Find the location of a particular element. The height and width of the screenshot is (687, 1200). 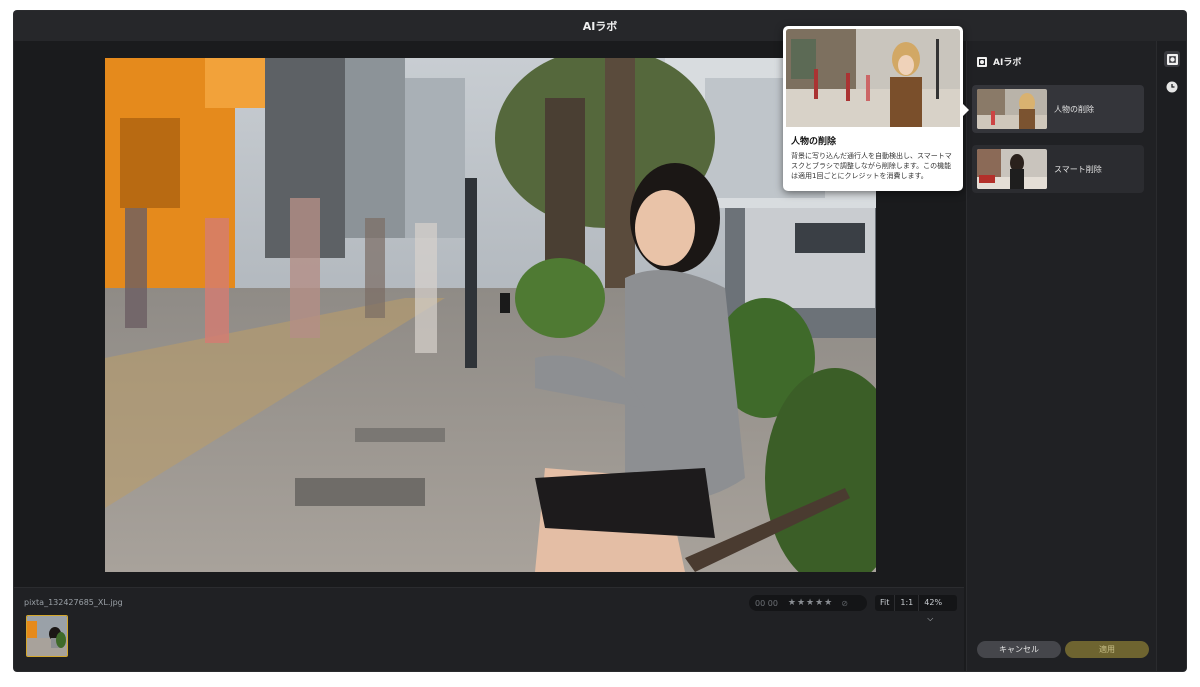

apply-button: 適用 is located at coordinates (1107, 649).